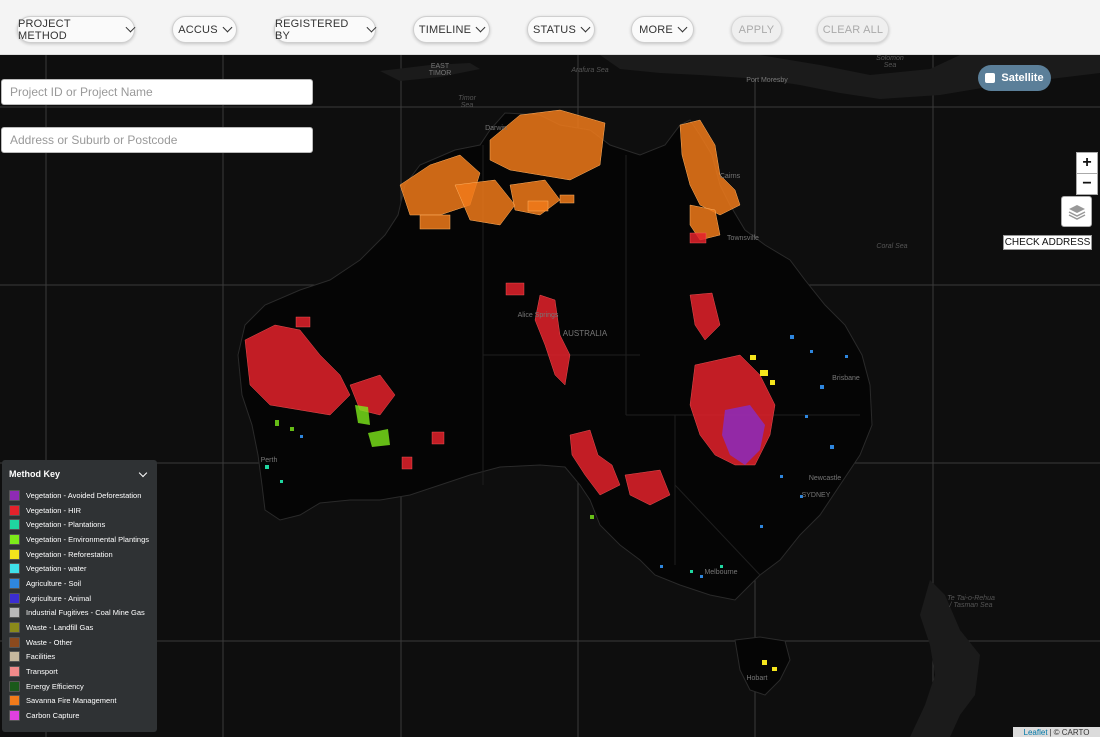  Describe the element at coordinates (269, 460) in the screenshot. I see `map-label: Perth` at that location.